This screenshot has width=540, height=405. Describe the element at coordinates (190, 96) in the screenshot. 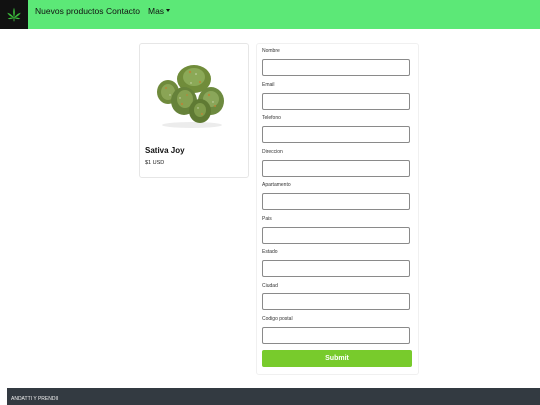

I see `cannabis-buds-image` at that location.